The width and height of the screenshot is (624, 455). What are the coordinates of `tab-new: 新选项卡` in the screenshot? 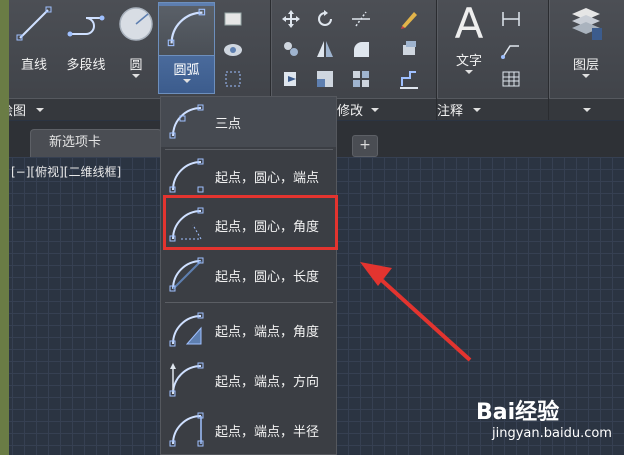 It's located at (96, 143).